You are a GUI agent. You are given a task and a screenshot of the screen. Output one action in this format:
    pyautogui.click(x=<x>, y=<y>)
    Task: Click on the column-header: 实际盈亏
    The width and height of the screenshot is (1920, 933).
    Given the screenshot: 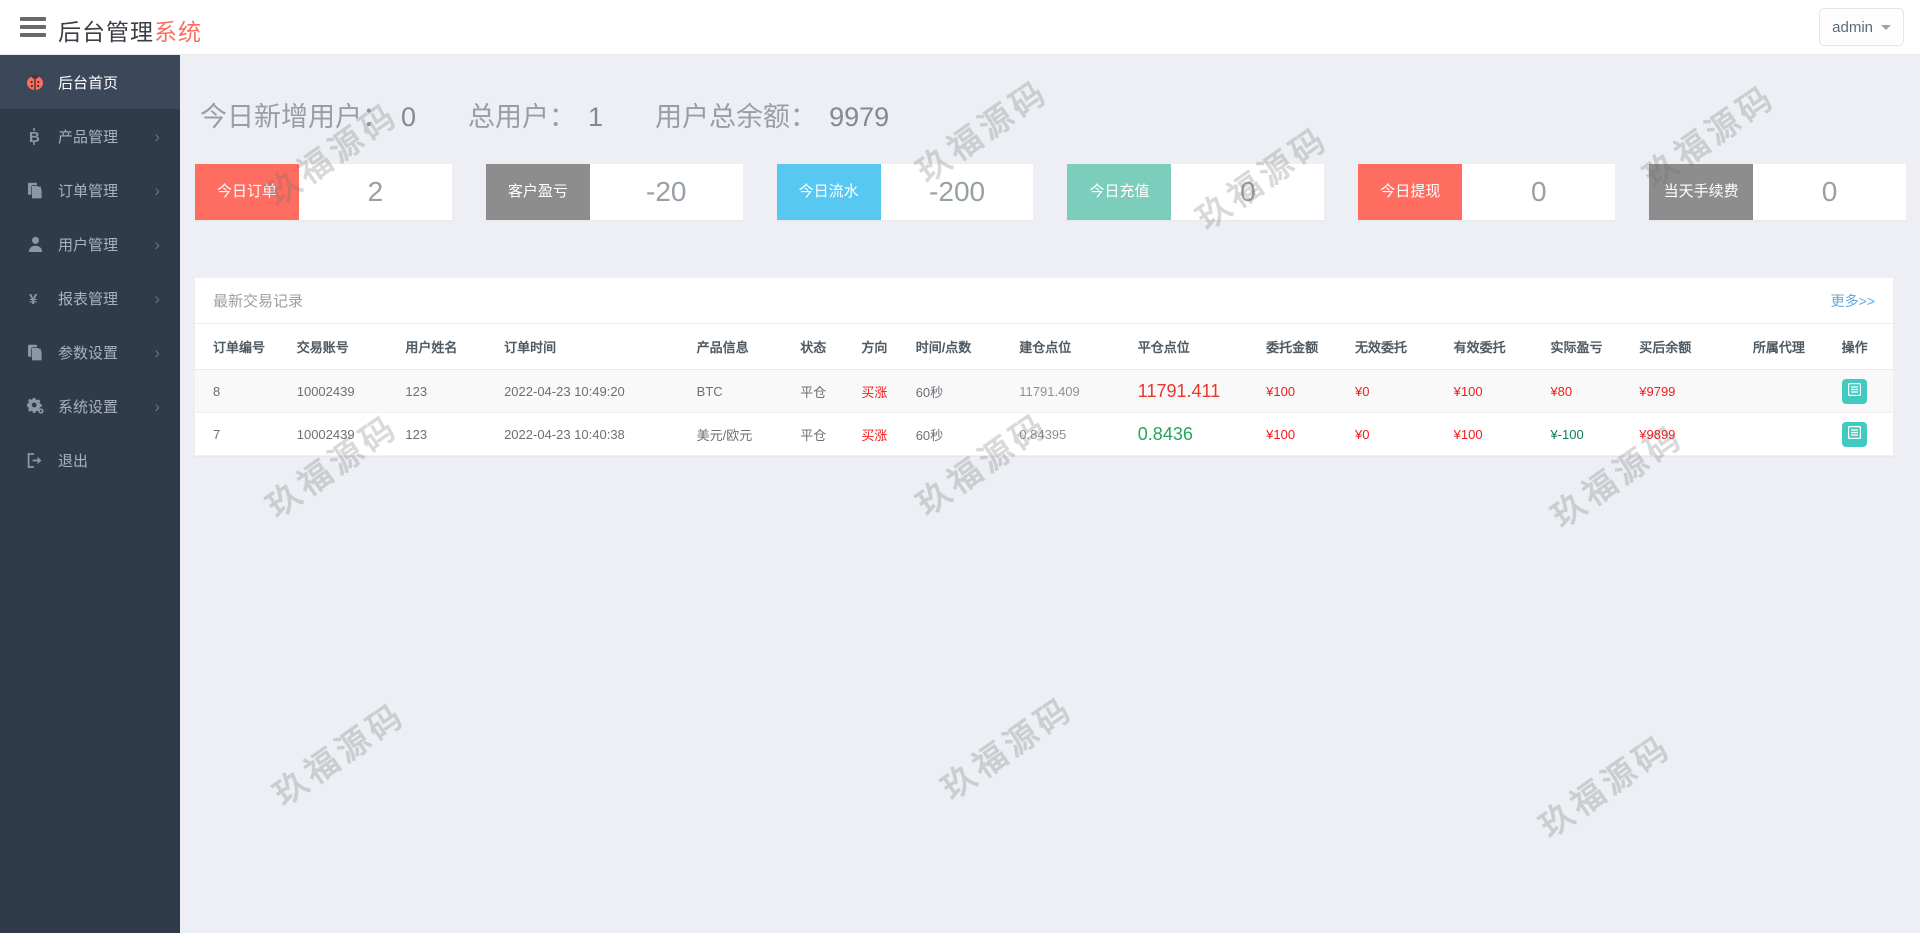 What is the action you would take?
    pyautogui.click(x=1587, y=347)
    